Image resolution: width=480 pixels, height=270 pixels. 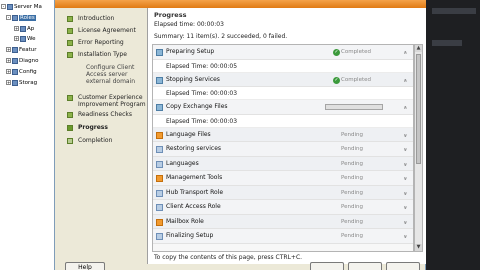 I want to click on tree-item-label: Diagno, so click(x=29, y=61).